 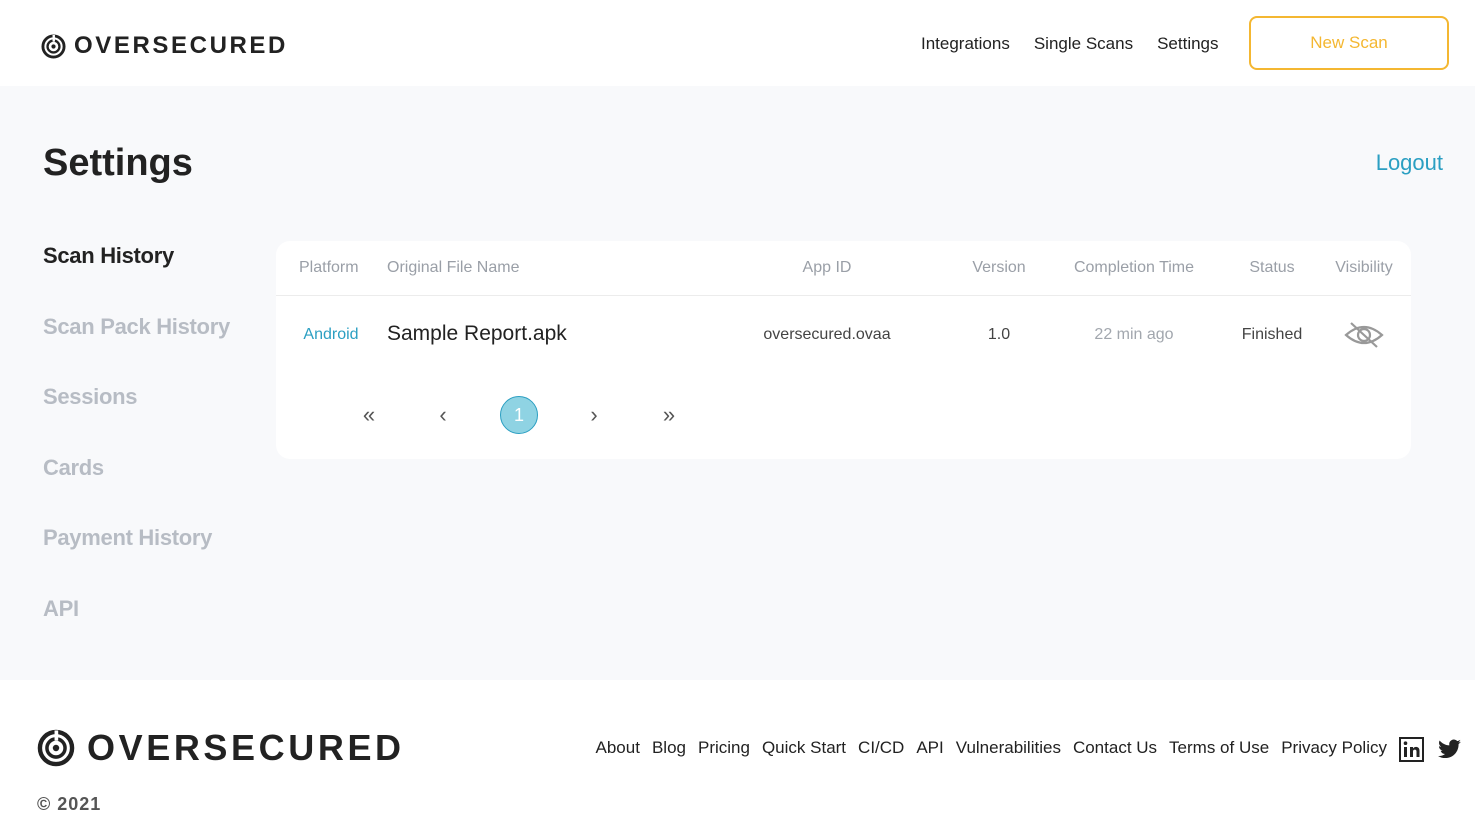 What do you see at coordinates (827, 334) in the screenshot?
I see `row-app-id: oversecured.ovaa` at bounding box center [827, 334].